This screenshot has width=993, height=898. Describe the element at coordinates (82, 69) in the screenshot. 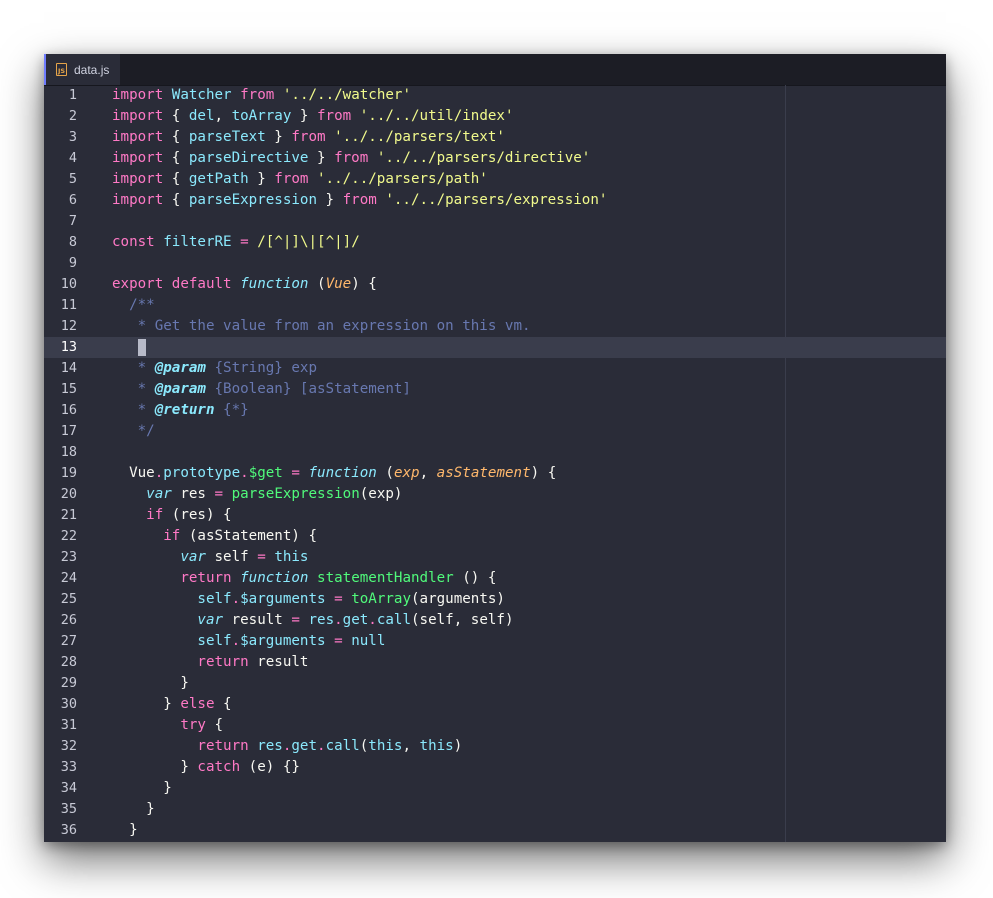

I see `tab-data-js: JS data.js` at that location.